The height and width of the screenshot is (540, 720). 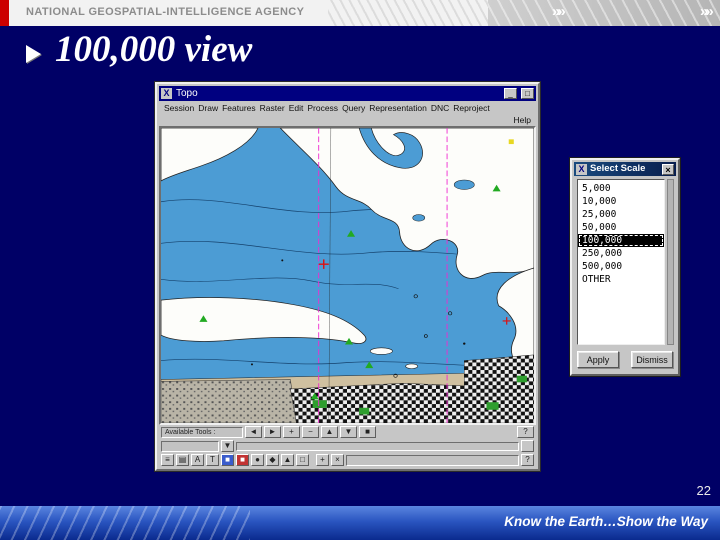 I want to click on toolbar-button: T, so click(x=212, y=460).